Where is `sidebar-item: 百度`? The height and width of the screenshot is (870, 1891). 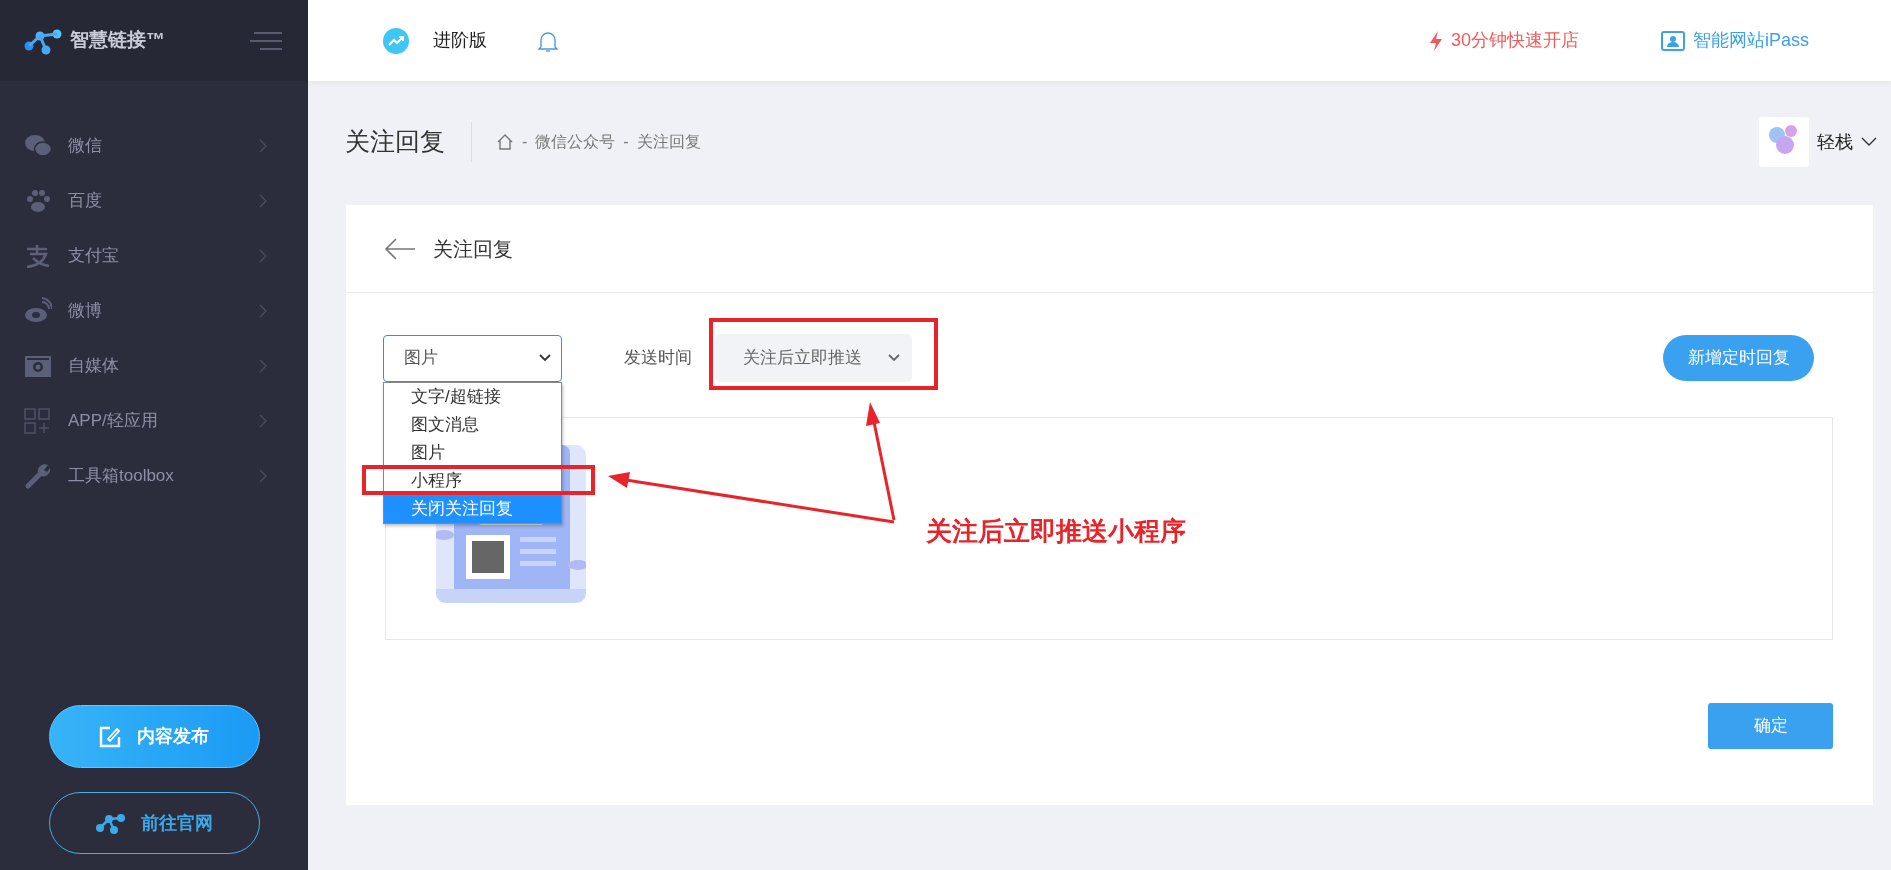
sidebar-item: 百度 is located at coordinates (85, 200).